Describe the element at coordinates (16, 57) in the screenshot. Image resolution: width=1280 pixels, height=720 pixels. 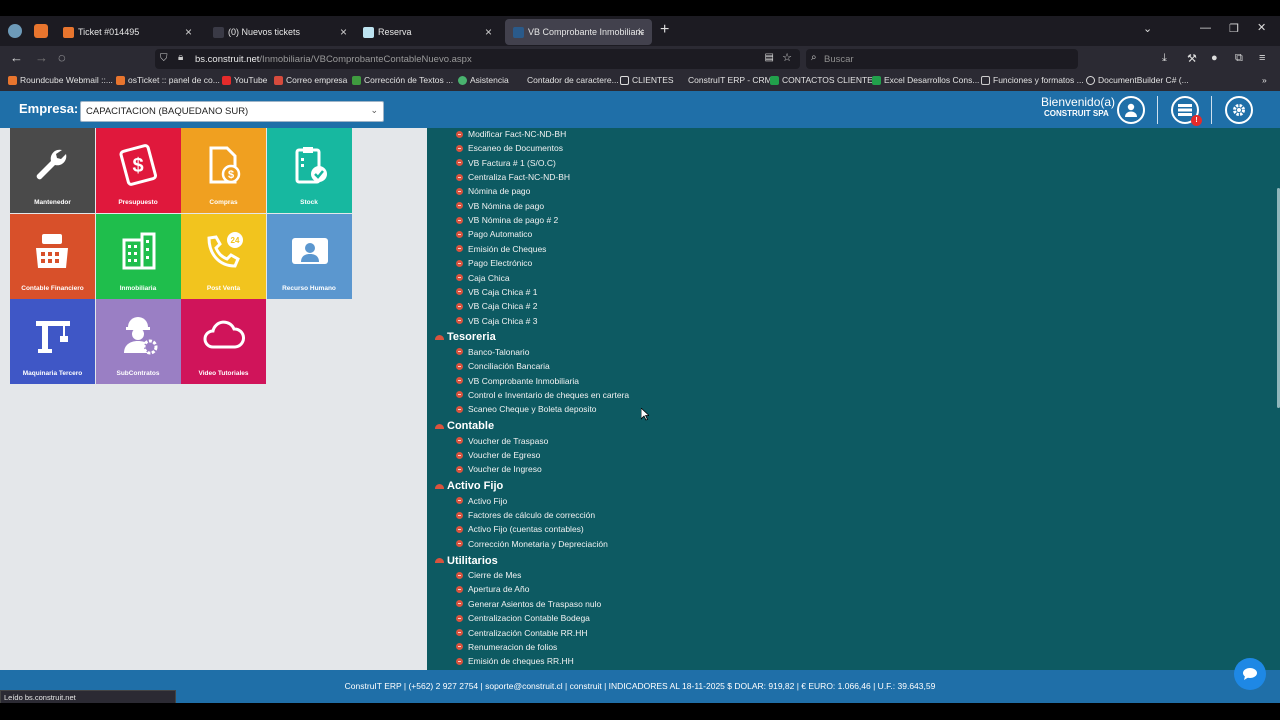
I see `back-icon: ←` at that location.